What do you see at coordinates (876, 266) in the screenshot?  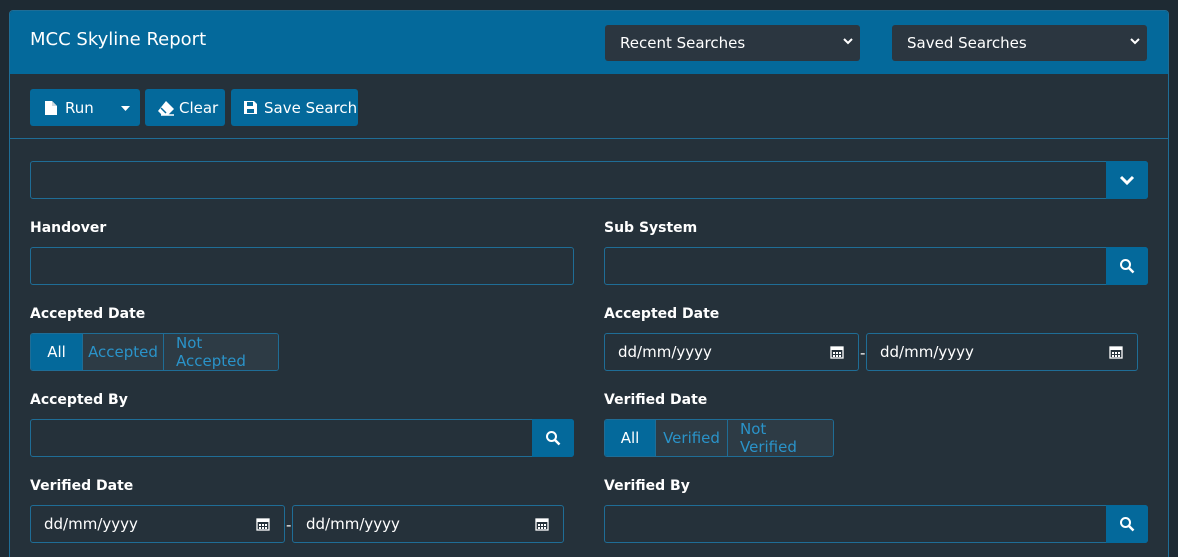 I see `subsystem-input` at bounding box center [876, 266].